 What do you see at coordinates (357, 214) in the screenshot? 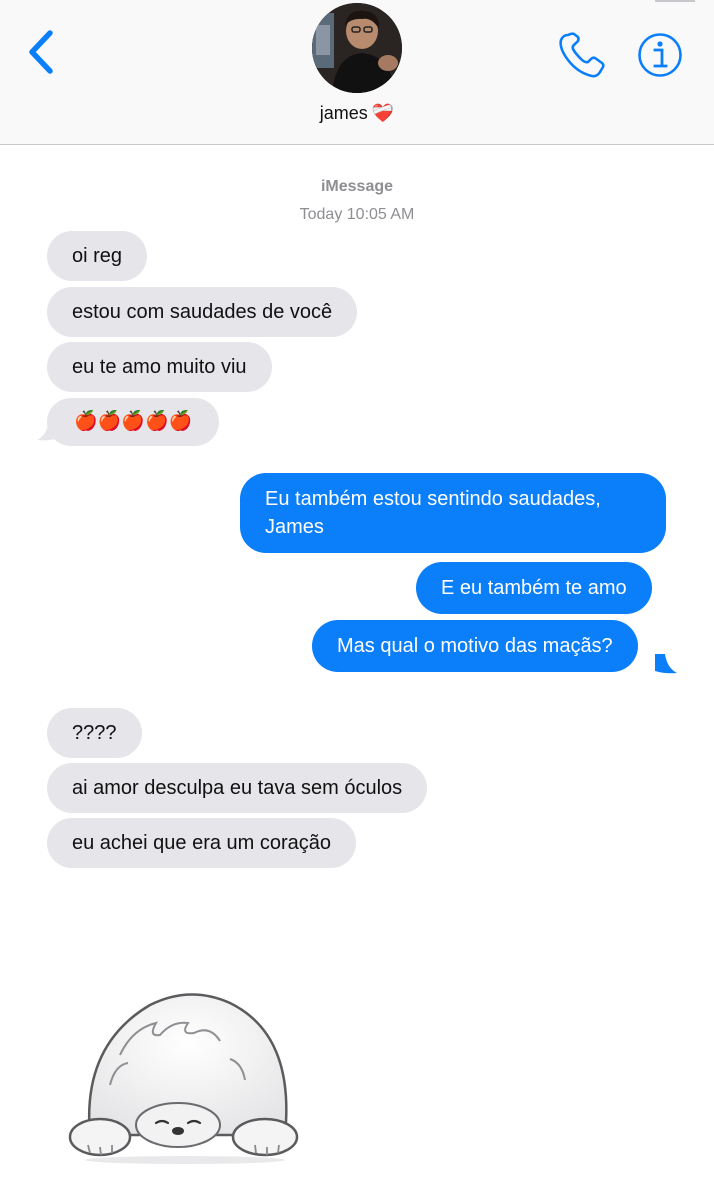
I see `message-timestamp: Today 10:05 AM` at bounding box center [357, 214].